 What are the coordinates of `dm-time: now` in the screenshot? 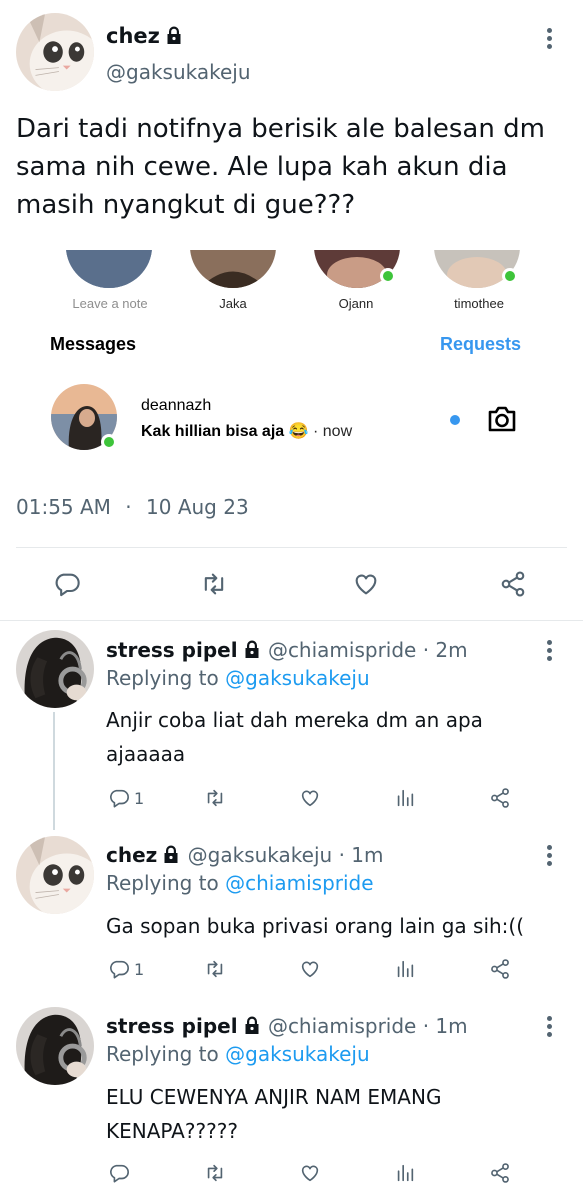 It's located at (337, 431).